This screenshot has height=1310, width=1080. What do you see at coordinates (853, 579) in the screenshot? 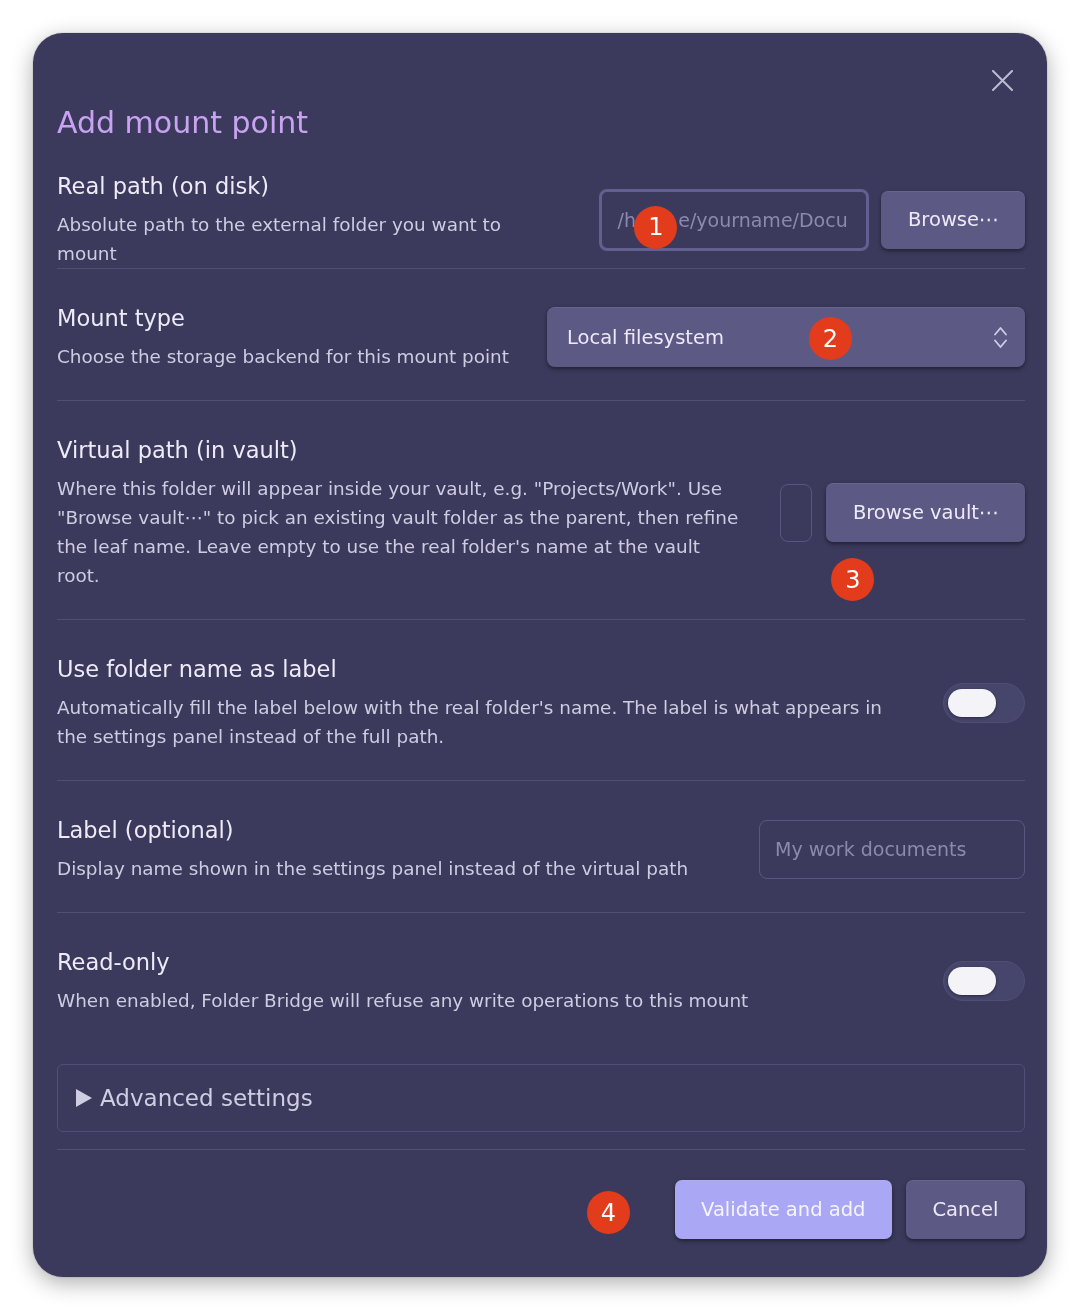
I see `step-marker: 3` at bounding box center [853, 579].